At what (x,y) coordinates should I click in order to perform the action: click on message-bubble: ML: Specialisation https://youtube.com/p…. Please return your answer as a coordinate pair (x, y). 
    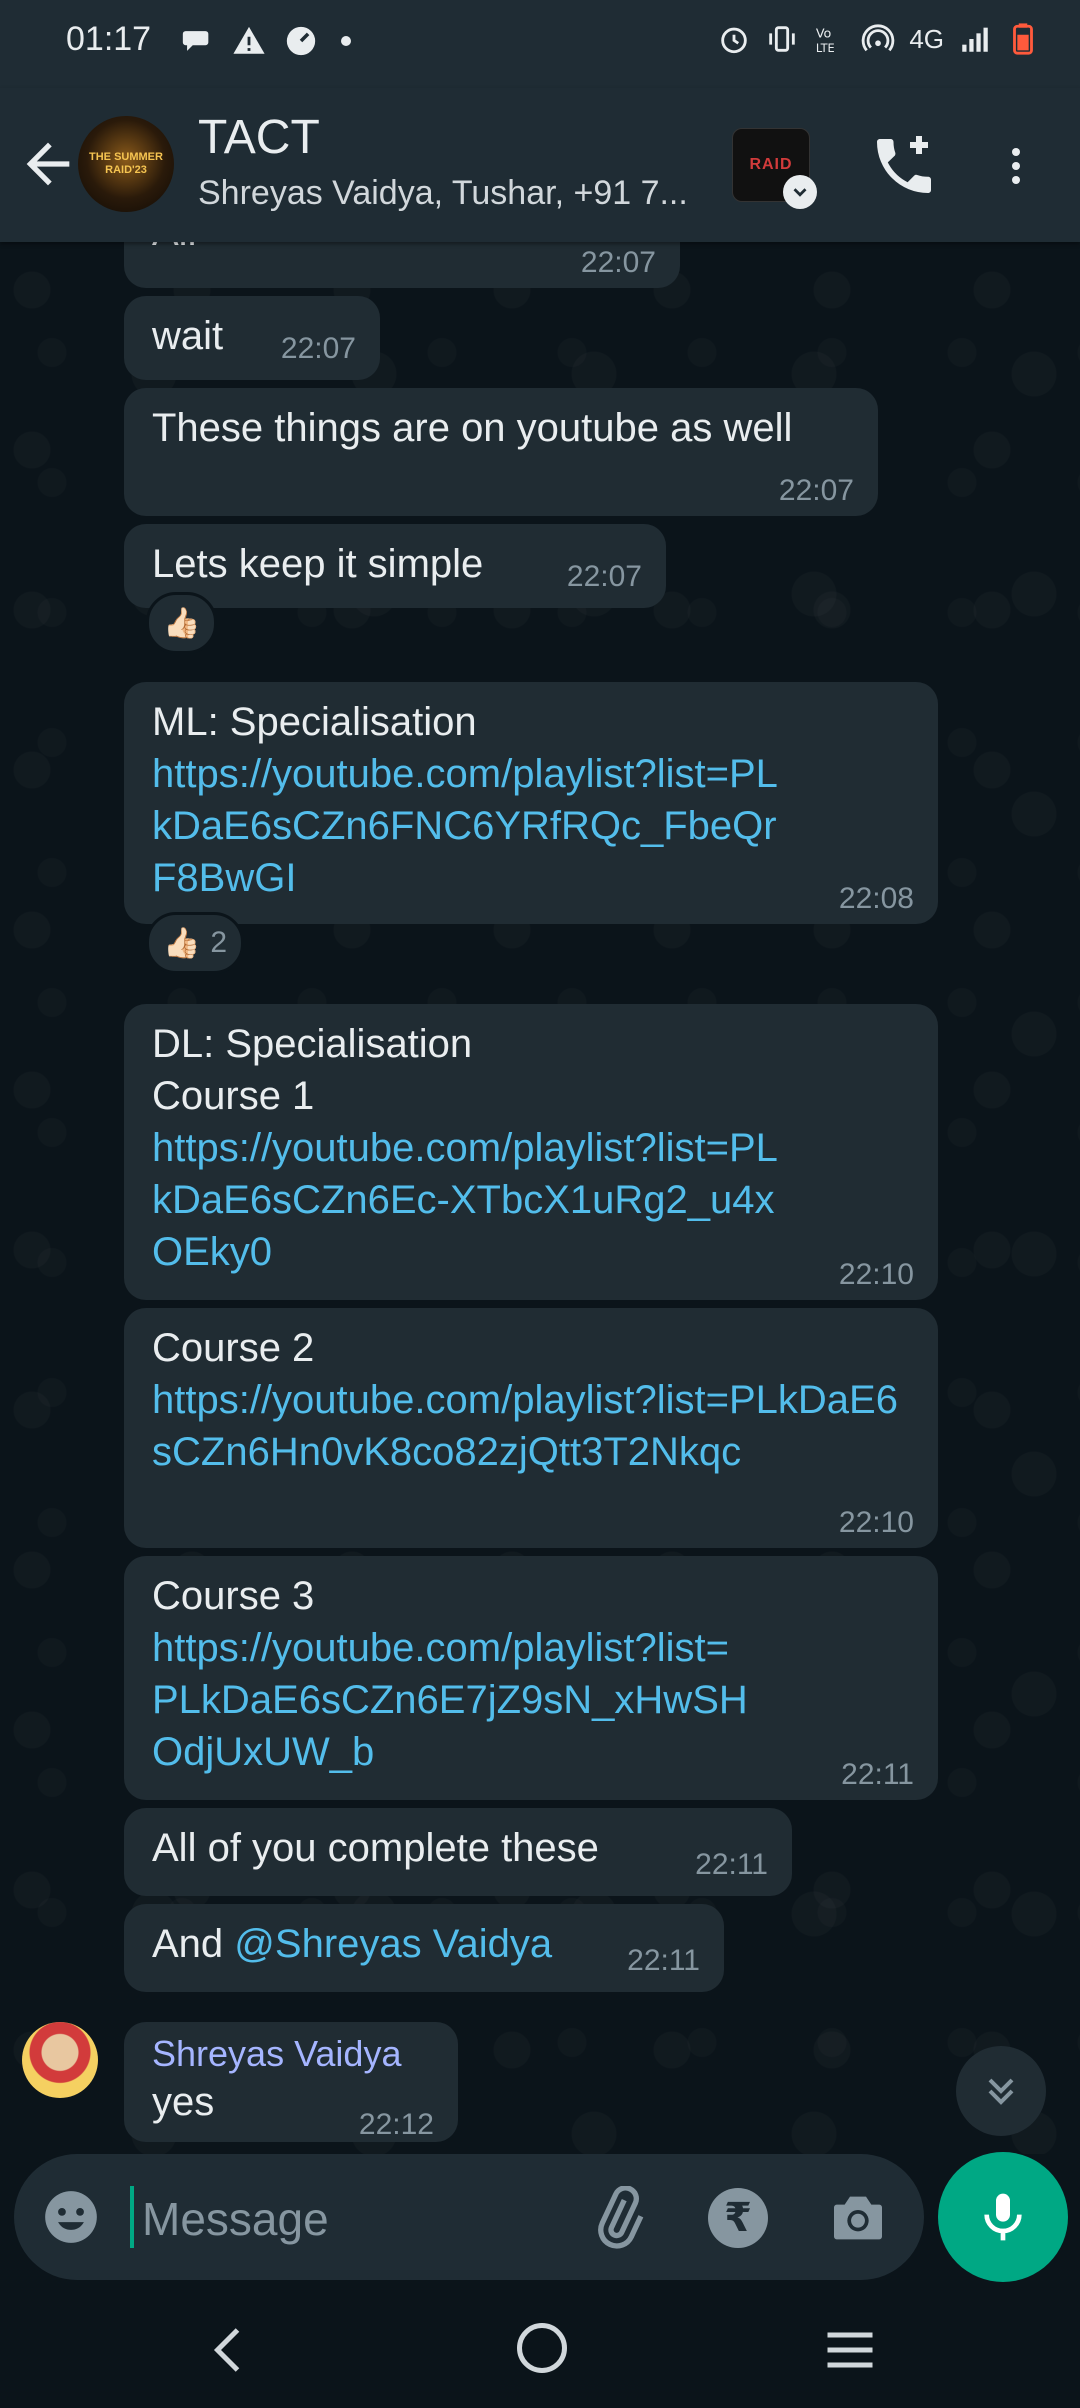
    Looking at the image, I should click on (531, 803).